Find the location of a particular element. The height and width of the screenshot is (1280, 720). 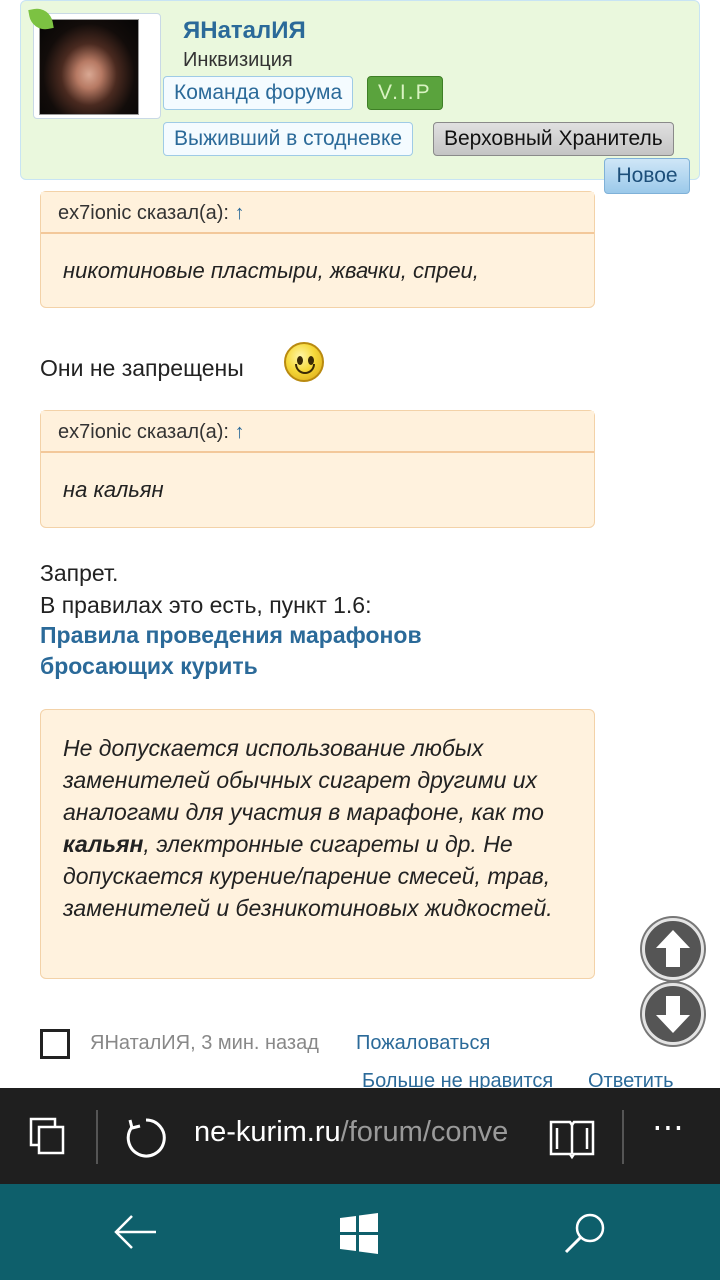

arrow-up-icon is located at coordinates (673, 948).